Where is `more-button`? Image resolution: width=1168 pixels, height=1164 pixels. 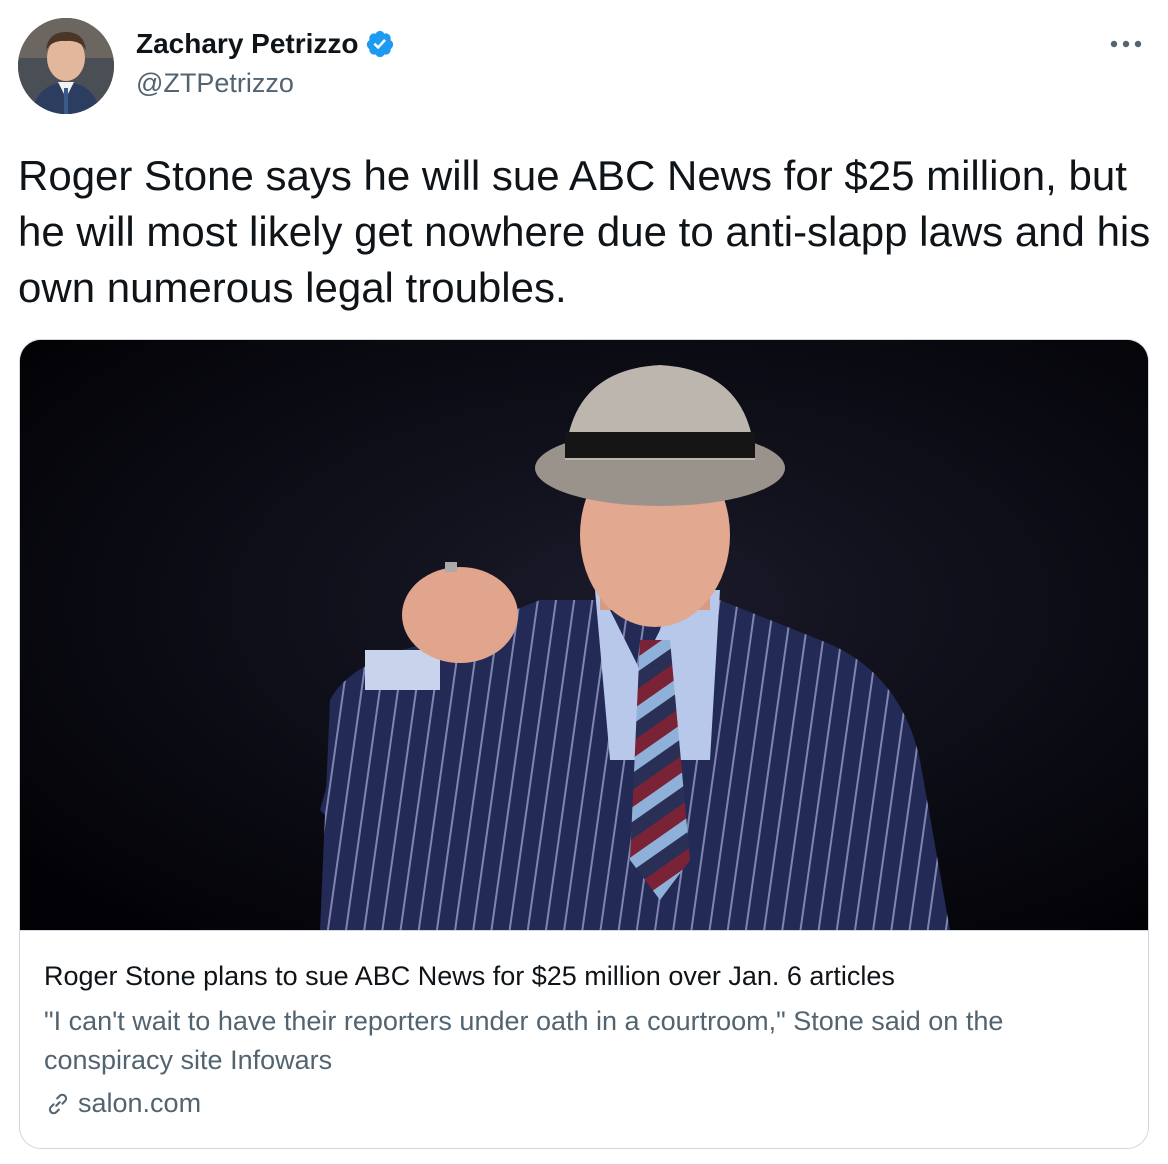 more-button is located at coordinates (1126, 44).